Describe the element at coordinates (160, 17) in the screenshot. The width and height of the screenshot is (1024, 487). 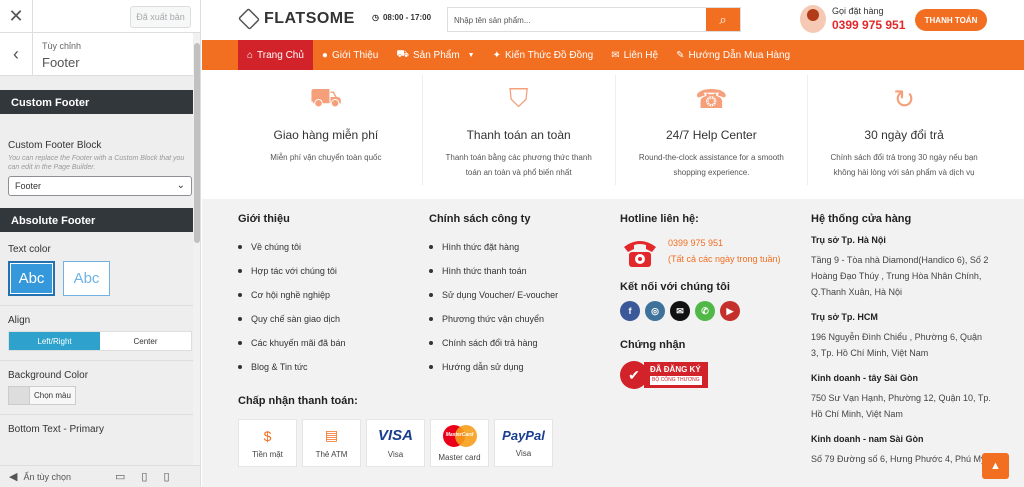
I see `published-button: Đã xuất bản` at that location.